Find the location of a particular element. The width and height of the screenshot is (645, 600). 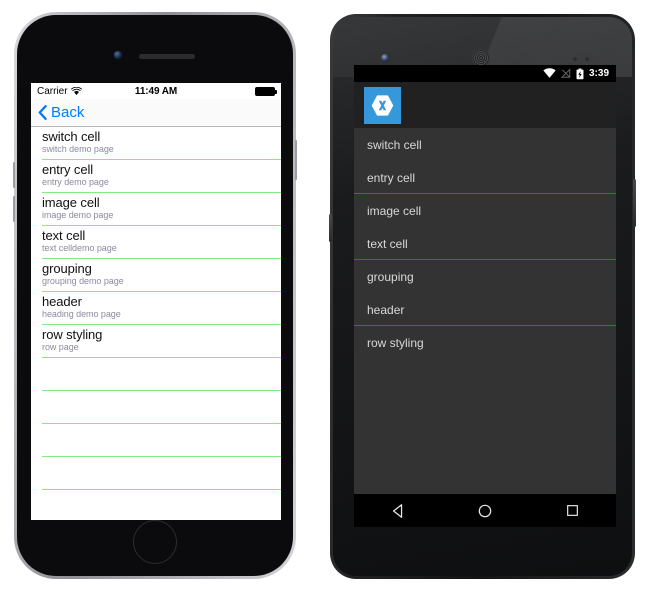

back-button-label: Back is located at coordinates (68, 112).